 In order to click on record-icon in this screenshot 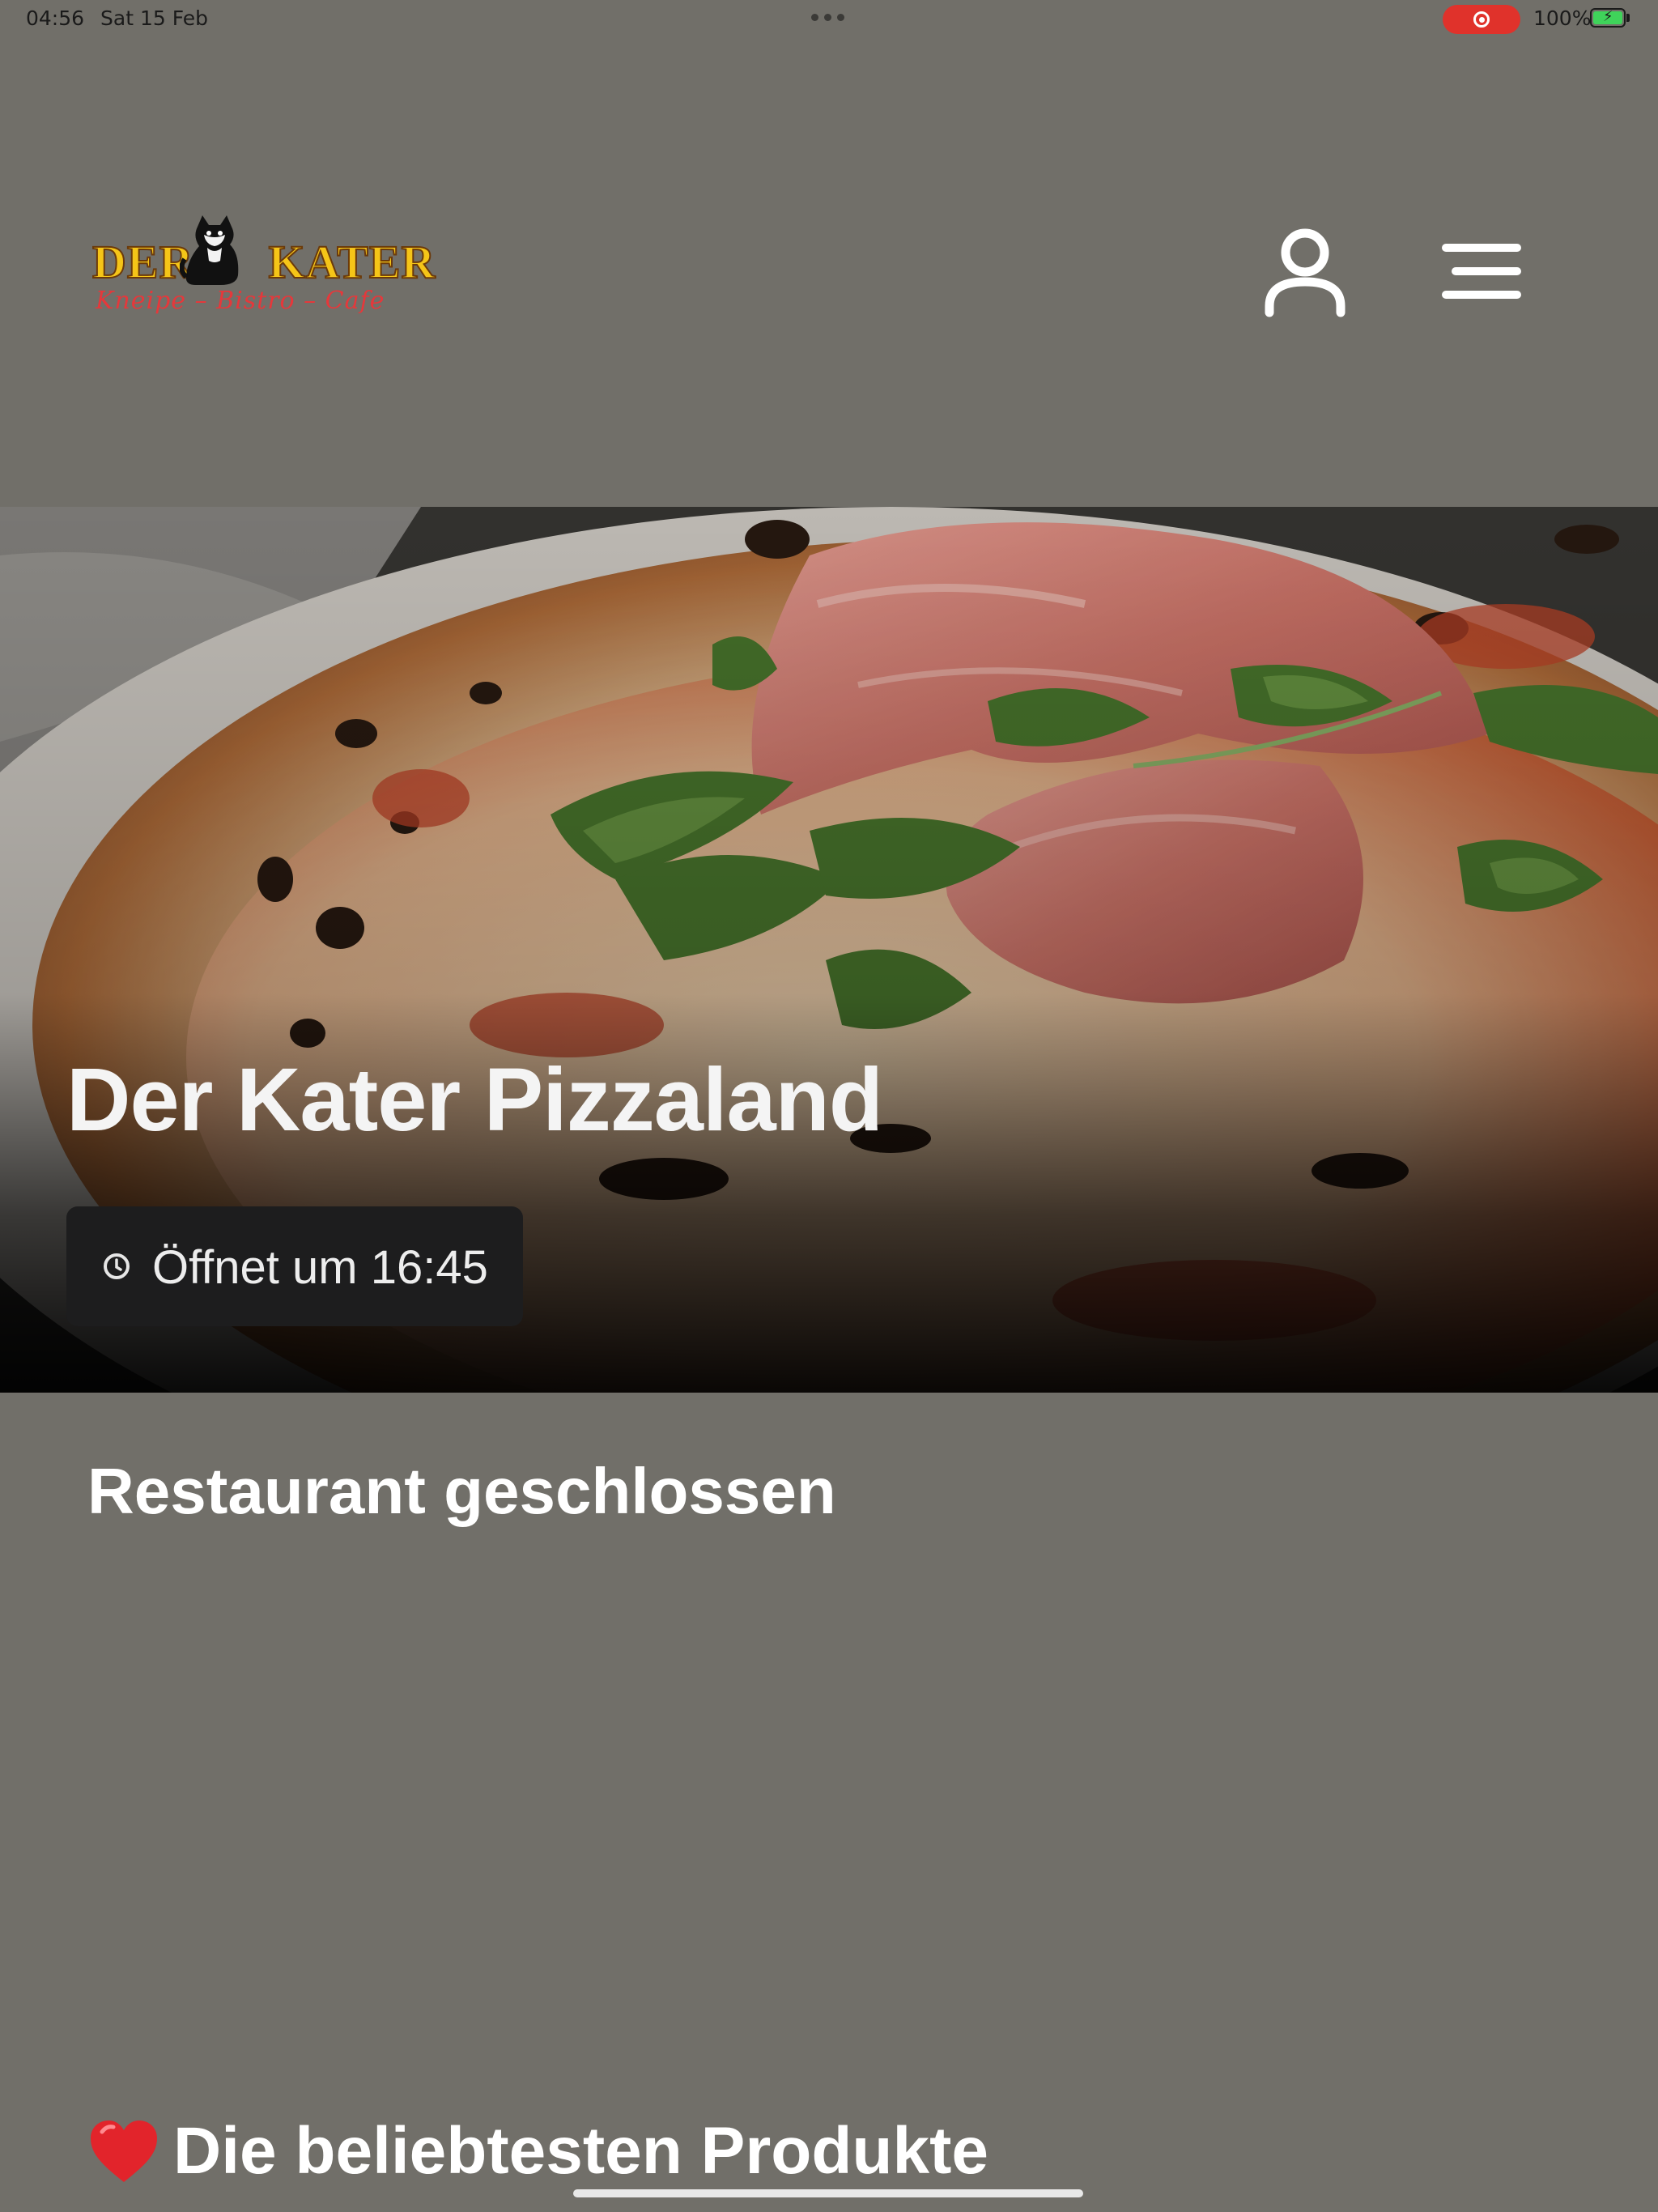, I will do `click(1481, 19)`.